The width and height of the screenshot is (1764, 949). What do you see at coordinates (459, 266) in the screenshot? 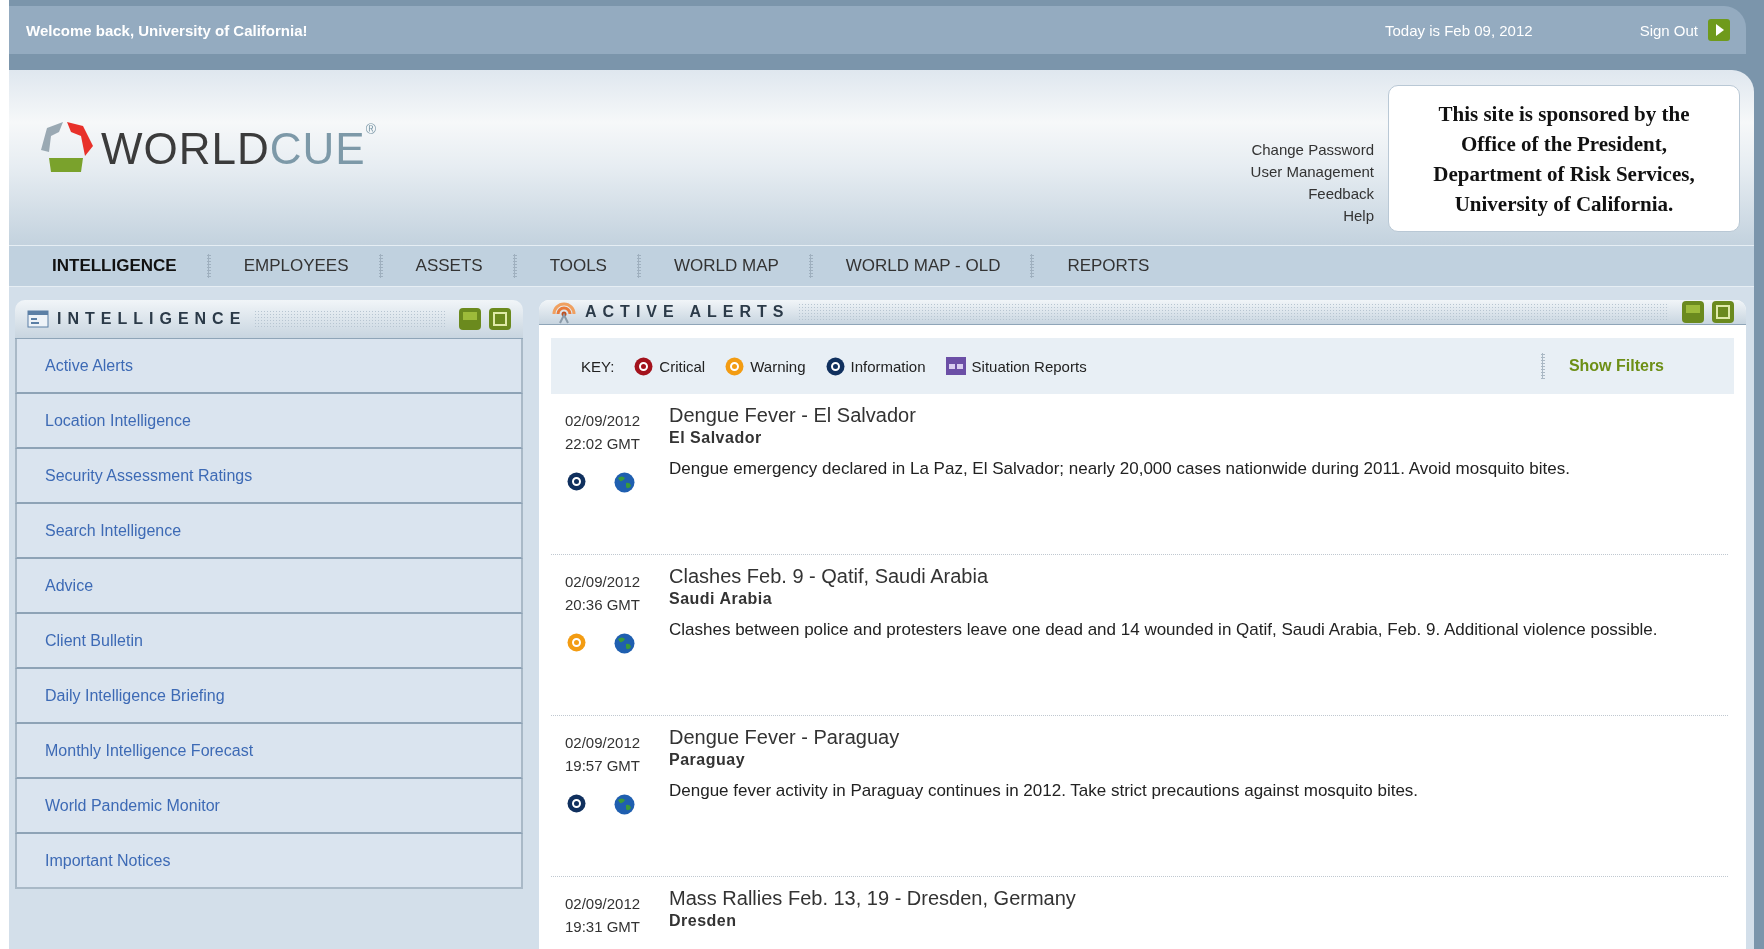
I see `nav-tab: ASSETS` at bounding box center [459, 266].